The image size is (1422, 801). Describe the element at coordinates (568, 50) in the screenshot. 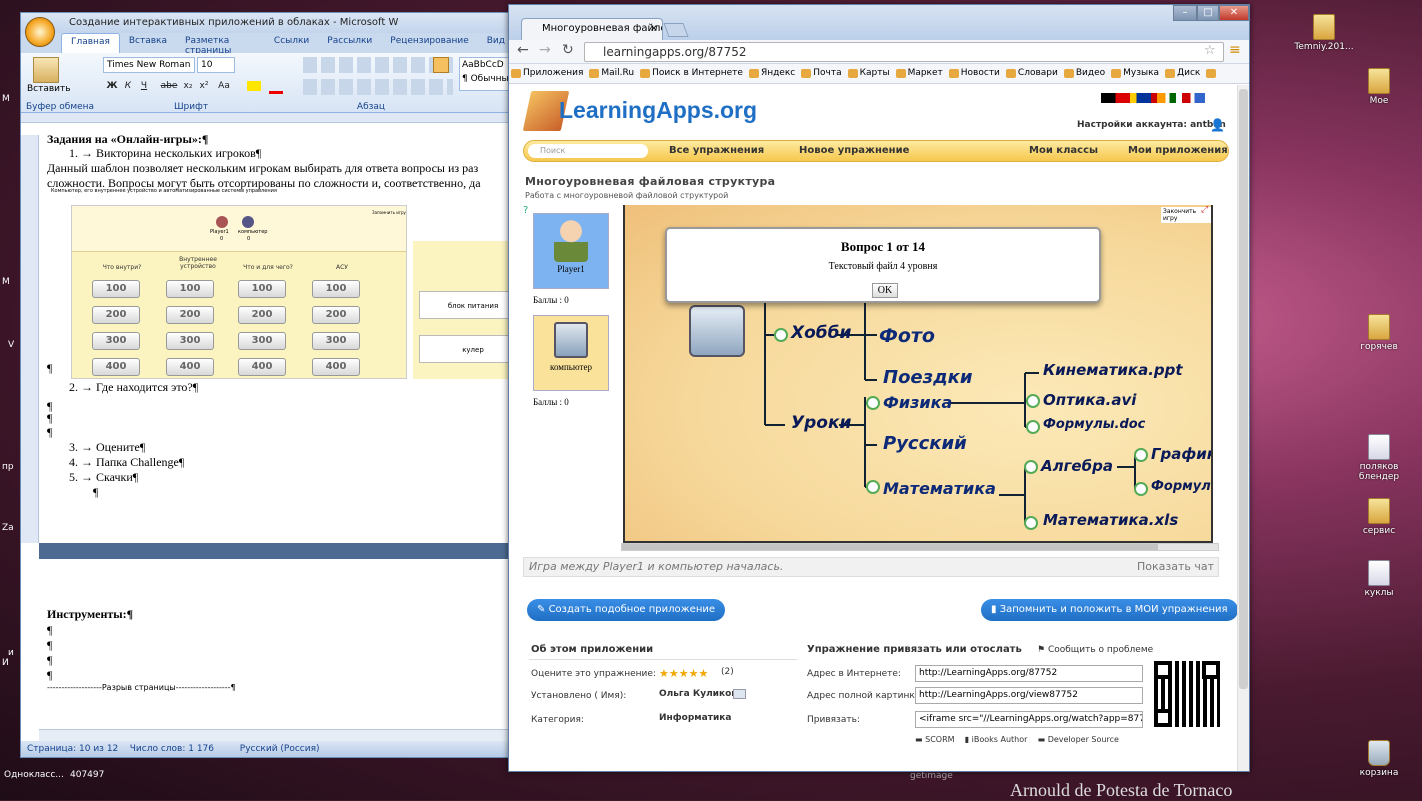

I see `reload-icon: ↻` at that location.